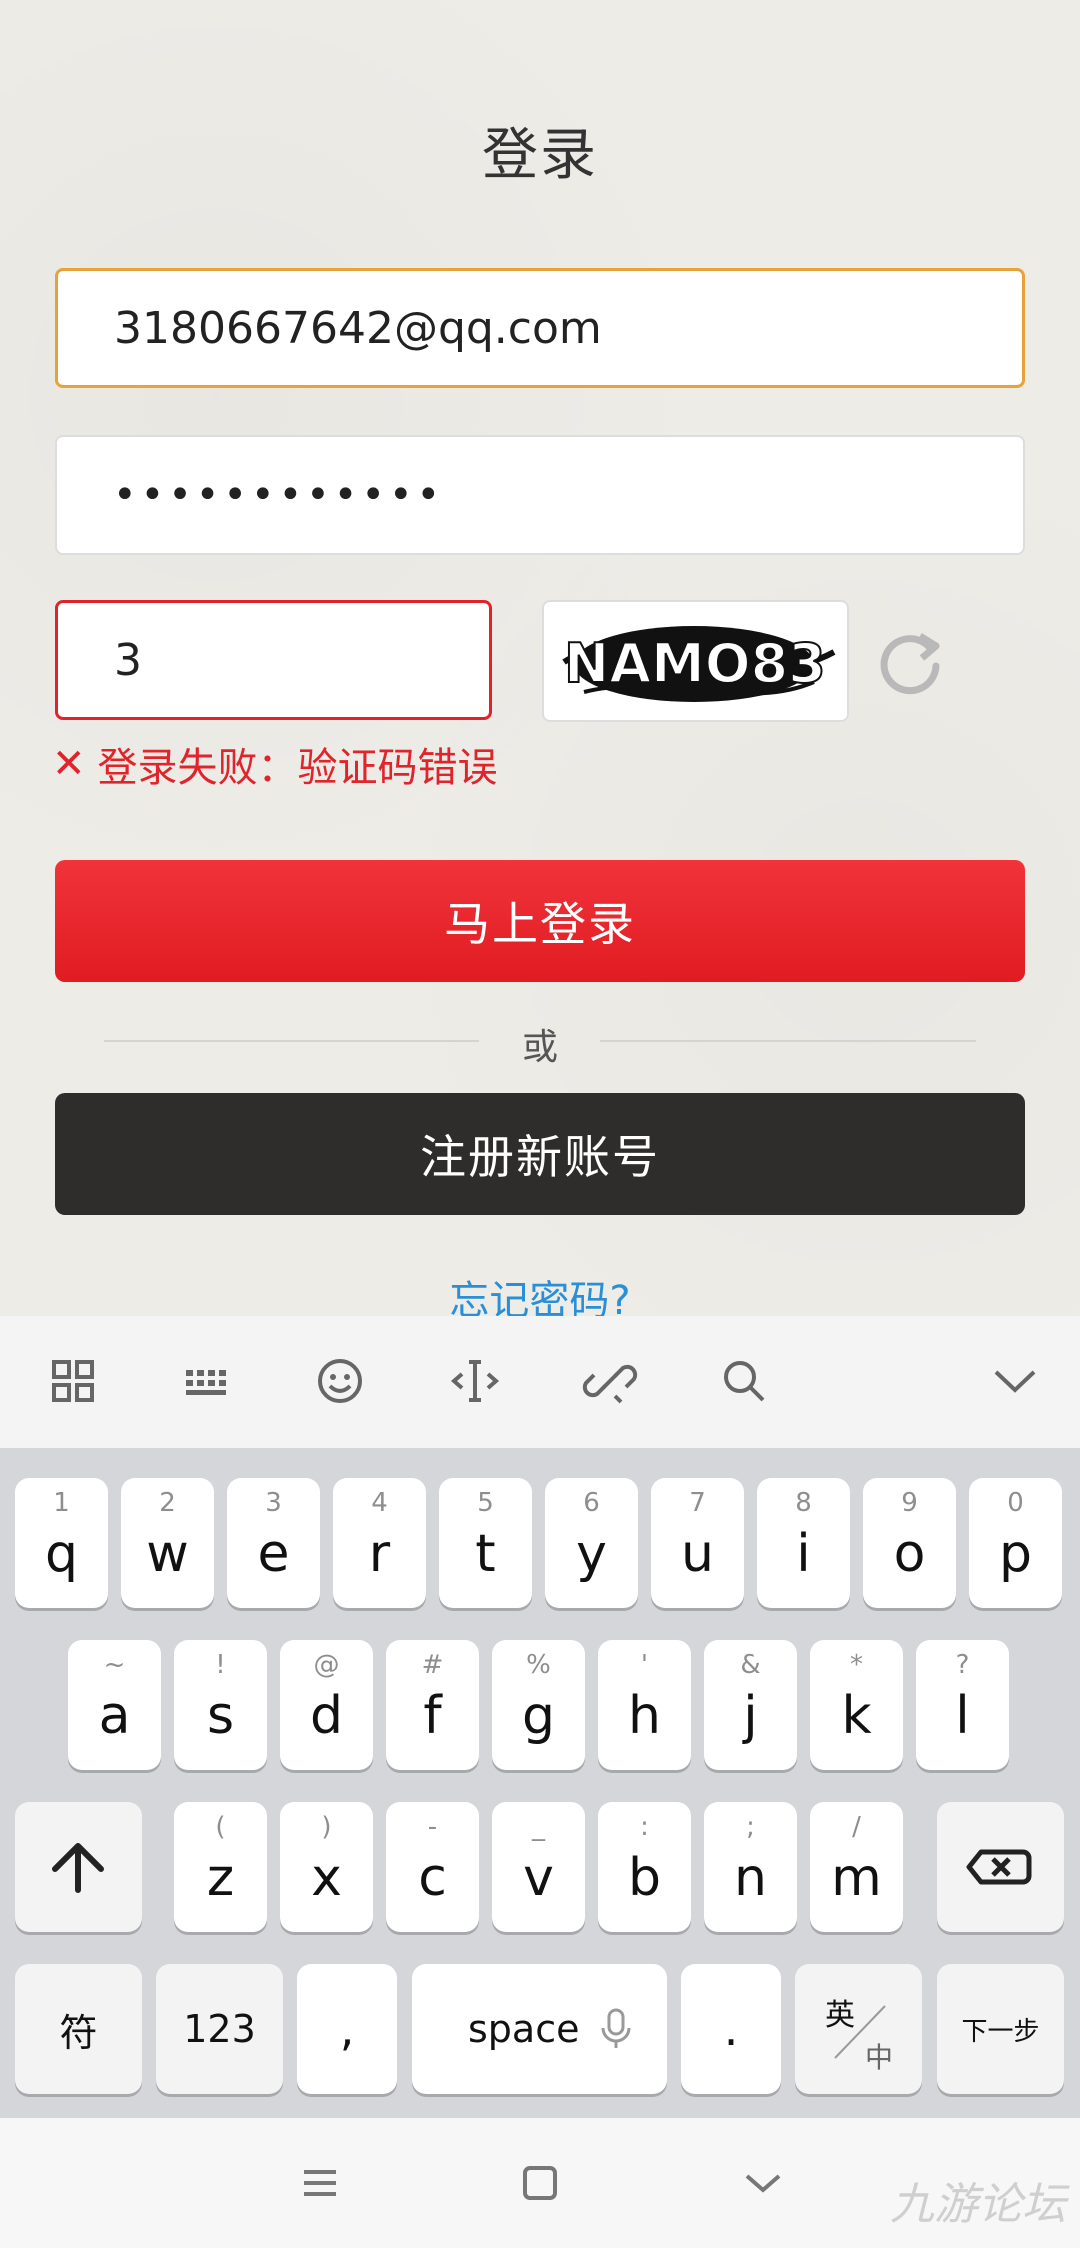 The width and height of the screenshot is (1080, 2248). I want to click on captcha-field: 3, so click(273, 660).